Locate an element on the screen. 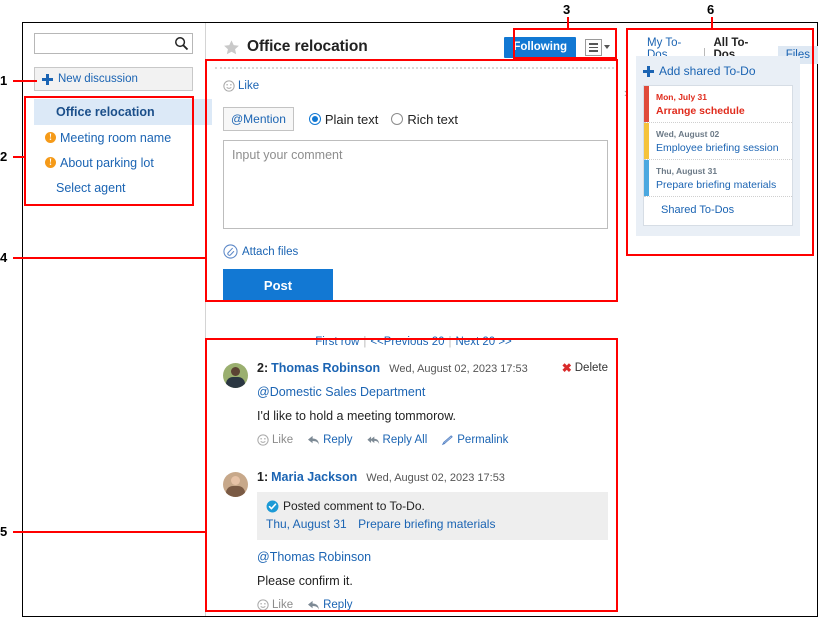 Image resolution: width=820 pixels, height=623 pixels. mention-button: @Mention is located at coordinates (258, 119).